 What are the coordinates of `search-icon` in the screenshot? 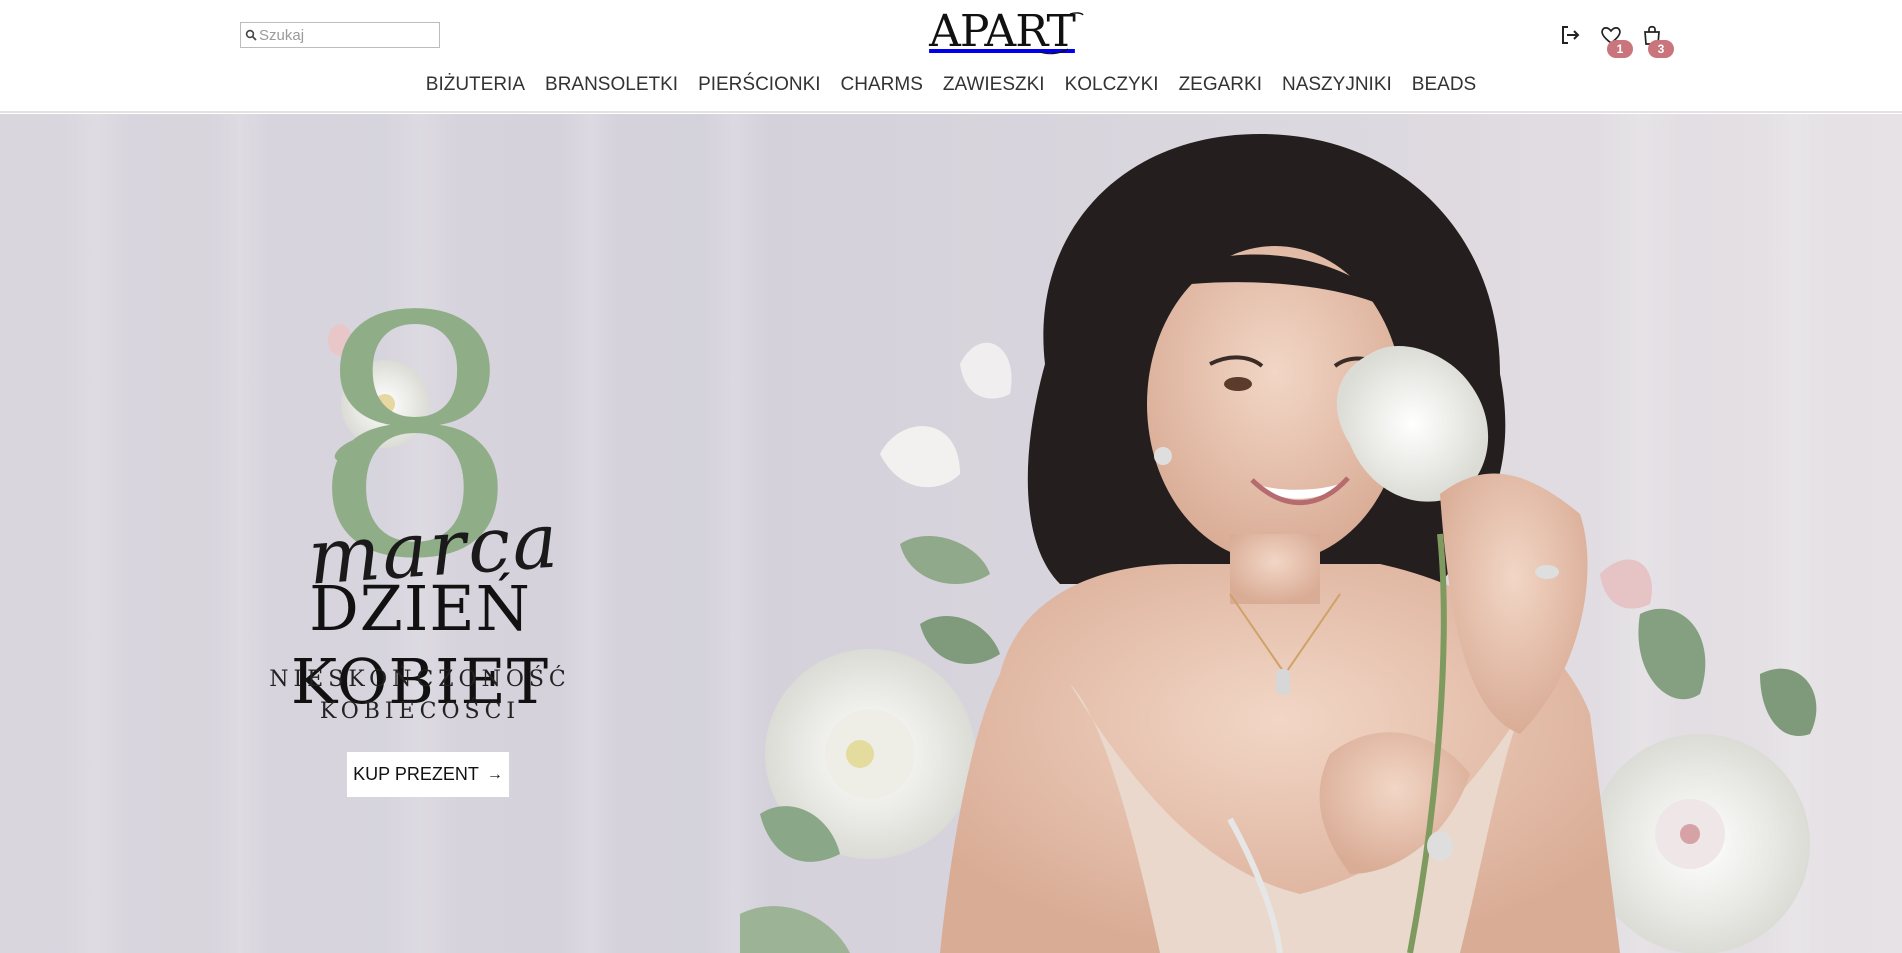 It's located at (251, 35).